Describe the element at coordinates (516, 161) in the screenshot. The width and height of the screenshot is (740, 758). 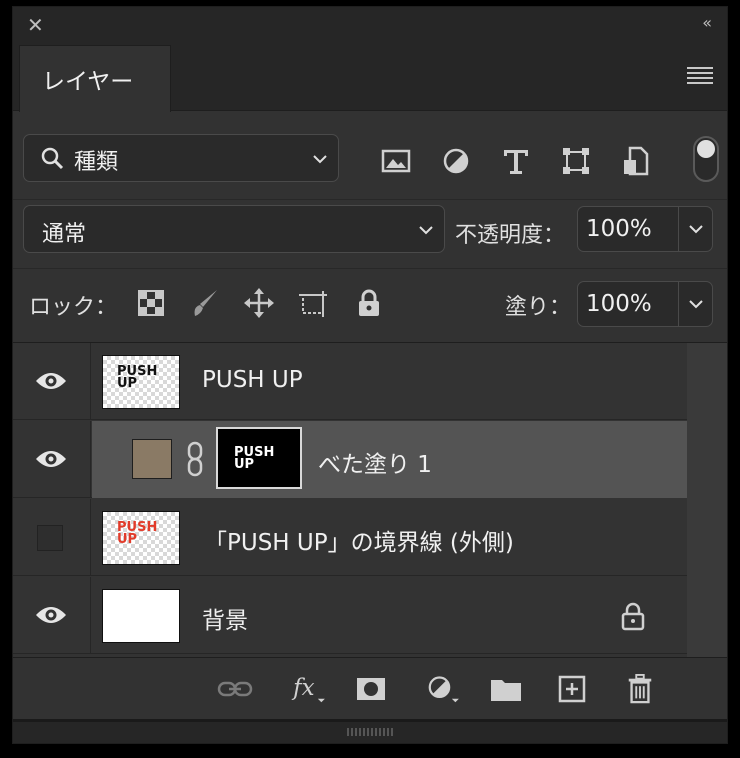
I see `type-filter-icon` at that location.